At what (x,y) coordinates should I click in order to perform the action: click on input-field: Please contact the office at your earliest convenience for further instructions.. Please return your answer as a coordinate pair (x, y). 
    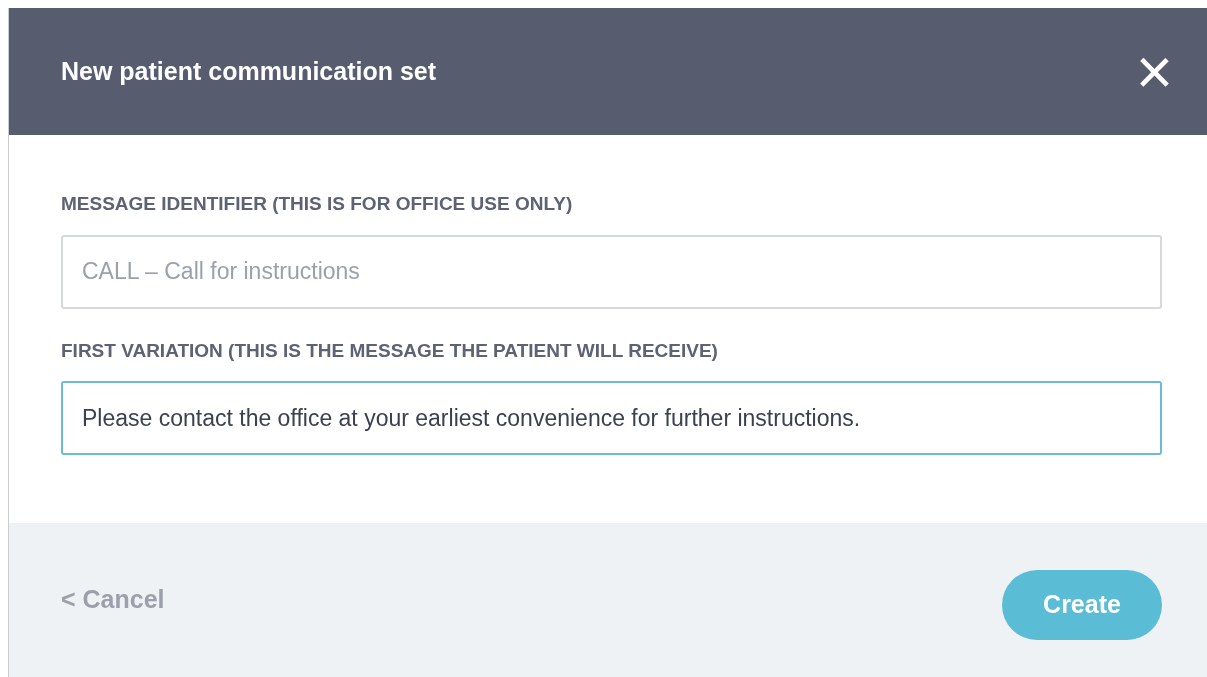
    Looking at the image, I should click on (611, 418).